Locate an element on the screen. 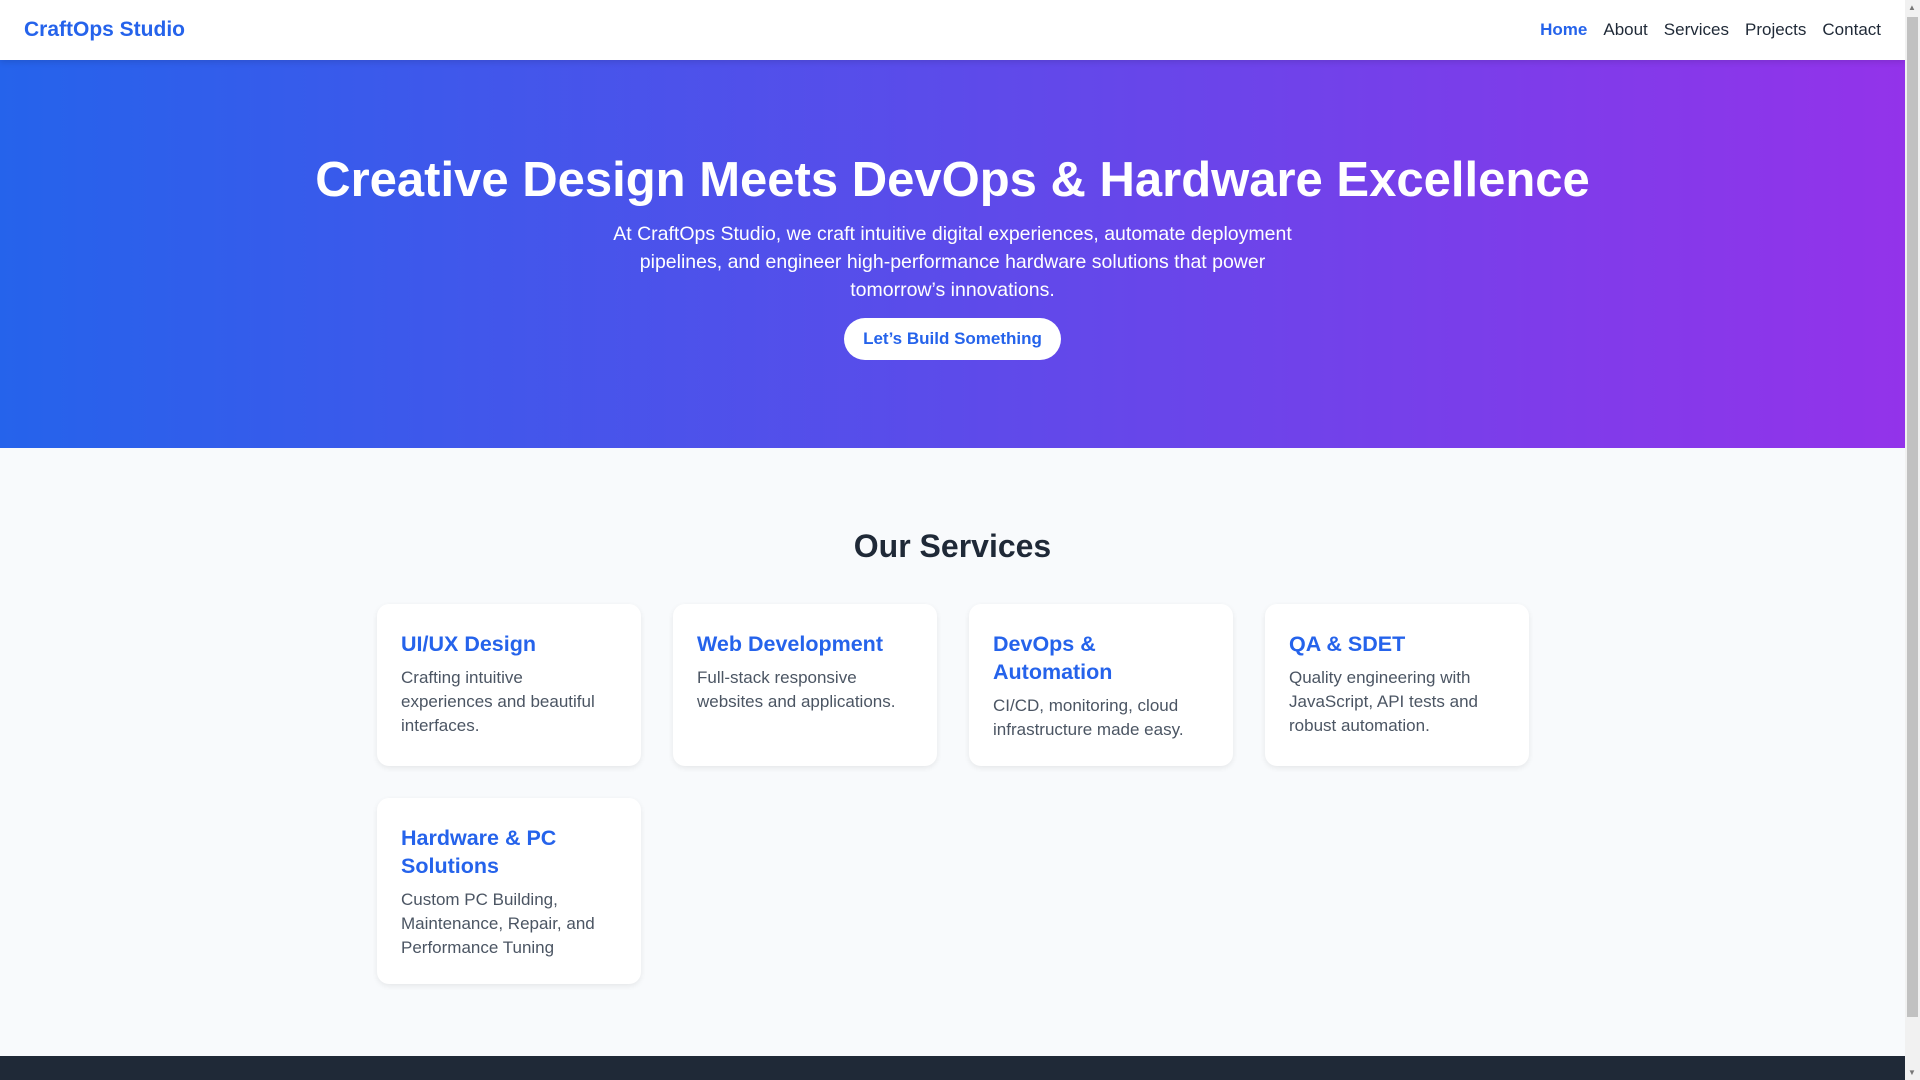 This screenshot has height=1080, width=1920. nav-about: About is located at coordinates (1625, 30).